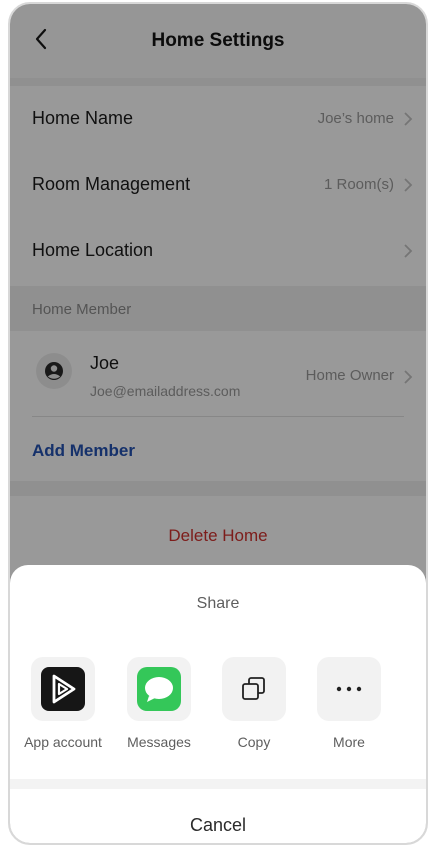 This screenshot has width=429, height=847. Describe the element at coordinates (218, 603) in the screenshot. I see `share-title: Share` at that location.